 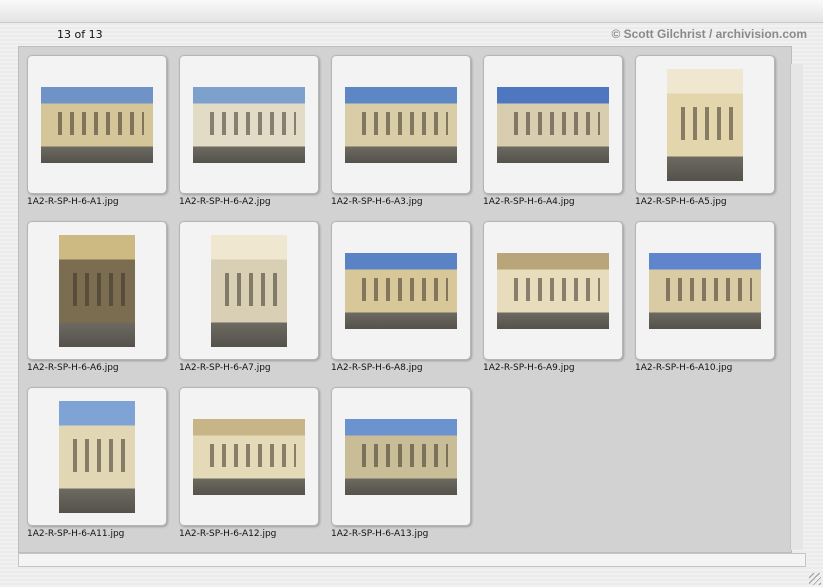 I want to click on thumbnail-item: 1A2-R-SP-H-6-A12.jpg, so click(x=247, y=461).